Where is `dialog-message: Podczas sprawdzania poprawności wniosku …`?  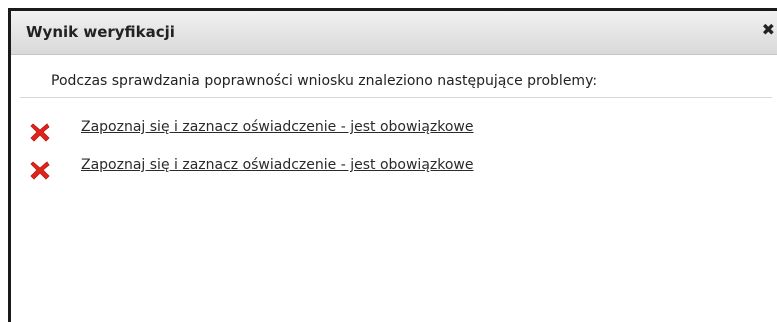
dialog-message: Podczas sprawdzania poprawności wniosku … is located at coordinates (324, 81).